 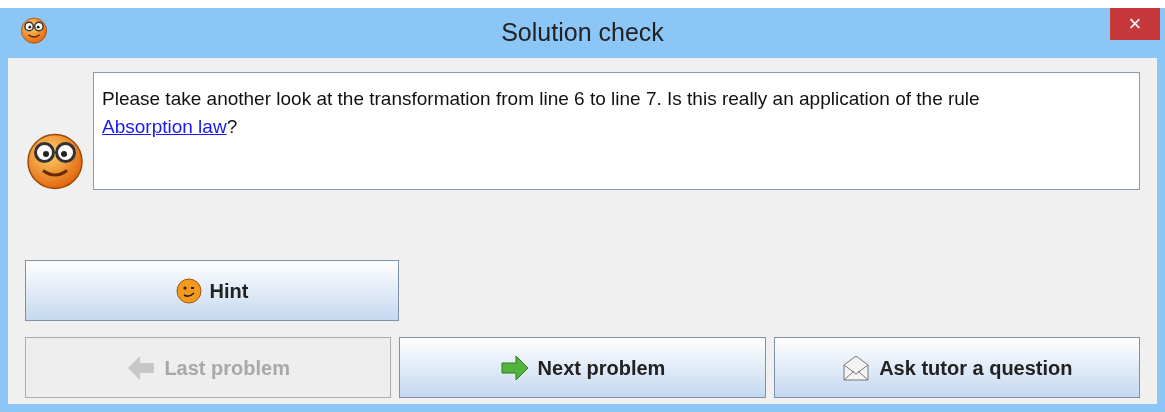 I want to click on next-problem-button: Next problem, so click(x=582, y=367).